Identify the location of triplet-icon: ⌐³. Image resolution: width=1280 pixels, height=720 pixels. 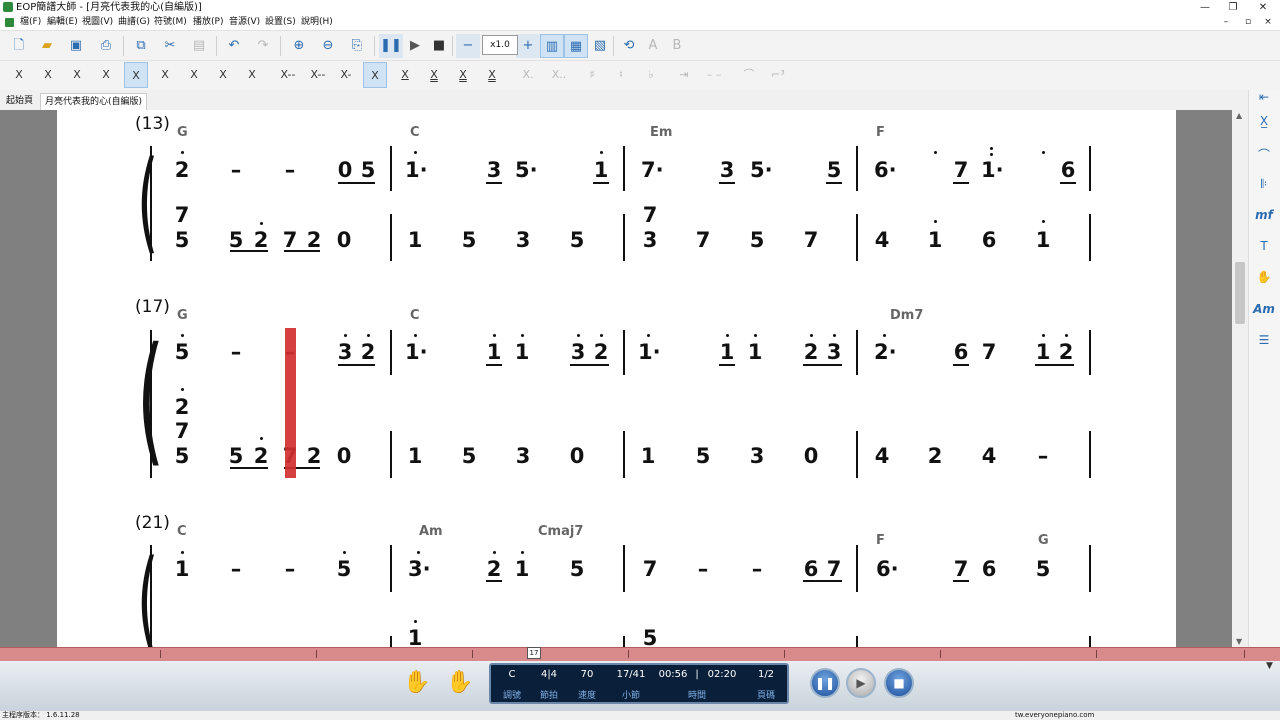
(778, 75).